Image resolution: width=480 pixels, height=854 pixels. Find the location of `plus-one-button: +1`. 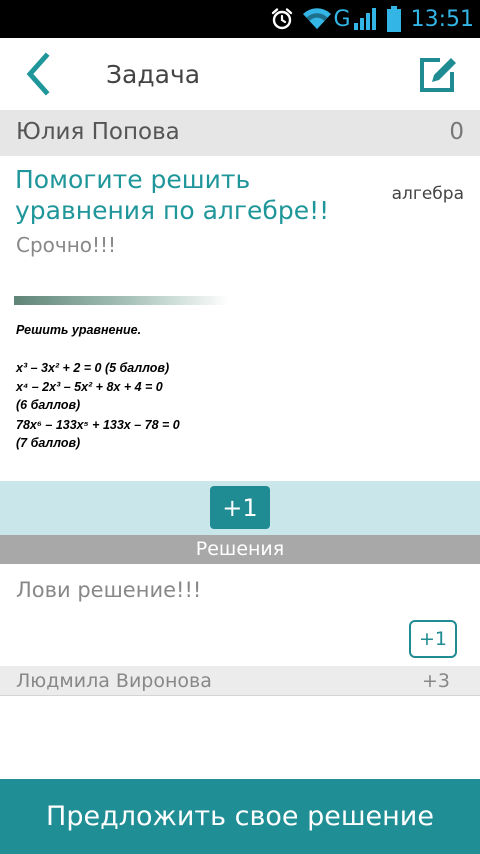

plus-one-button: +1 is located at coordinates (240, 507).